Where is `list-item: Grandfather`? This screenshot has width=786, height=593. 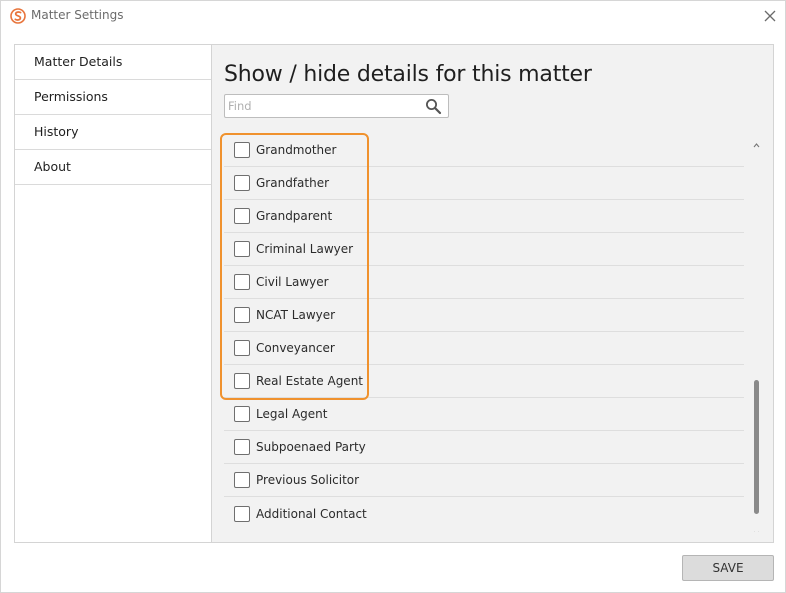 list-item: Grandfather is located at coordinates (484, 183).